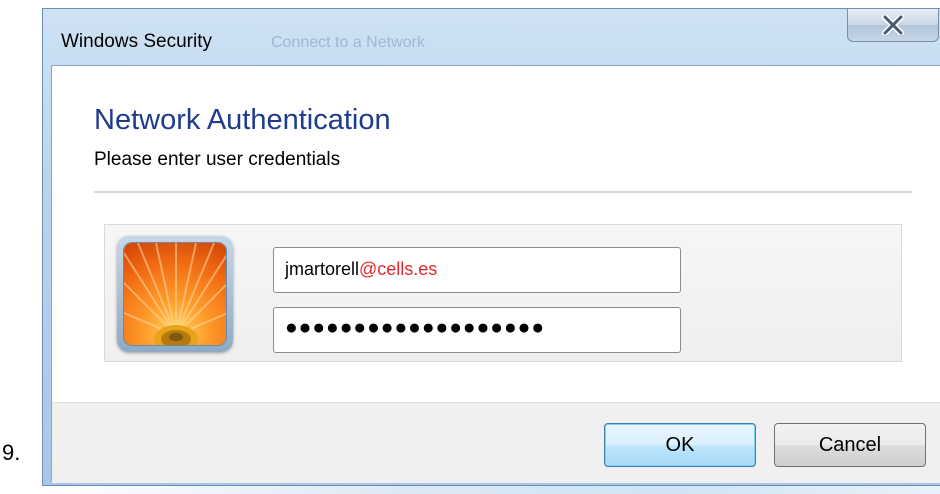  What do you see at coordinates (398, 269) in the screenshot?
I see `username-domain-part: @cells.es` at bounding box center [398, 269].